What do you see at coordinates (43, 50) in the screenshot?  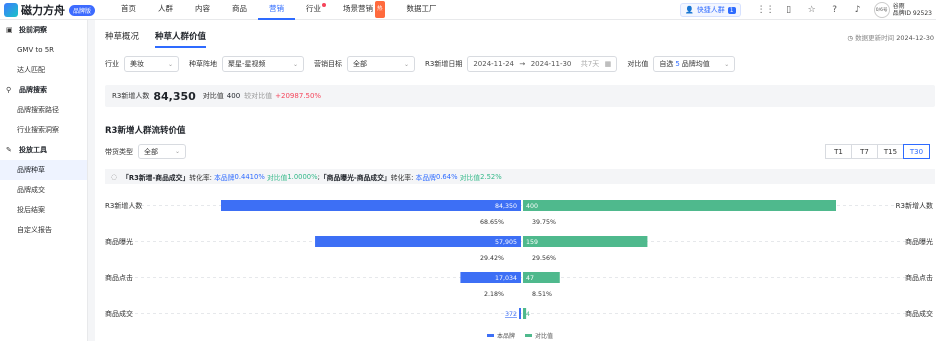 I see `sidebar-item: GMV to 5R` at bounding box center [43, 50].